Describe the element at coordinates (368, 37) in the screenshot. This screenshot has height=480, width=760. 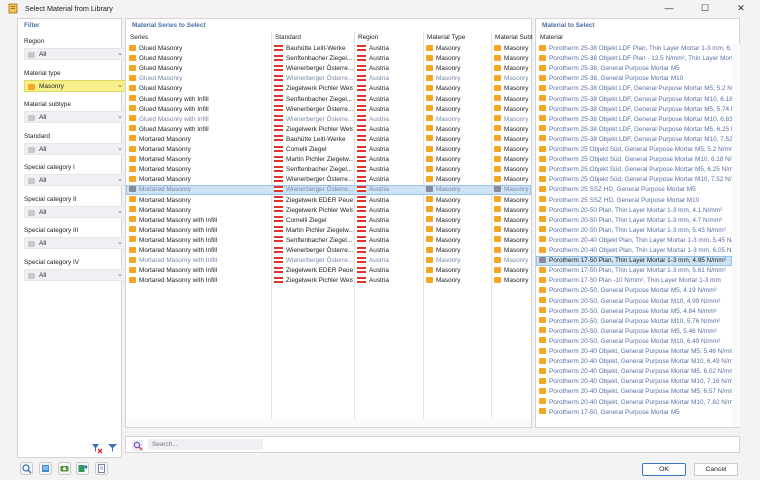
I see `column-region: Region` at that location.